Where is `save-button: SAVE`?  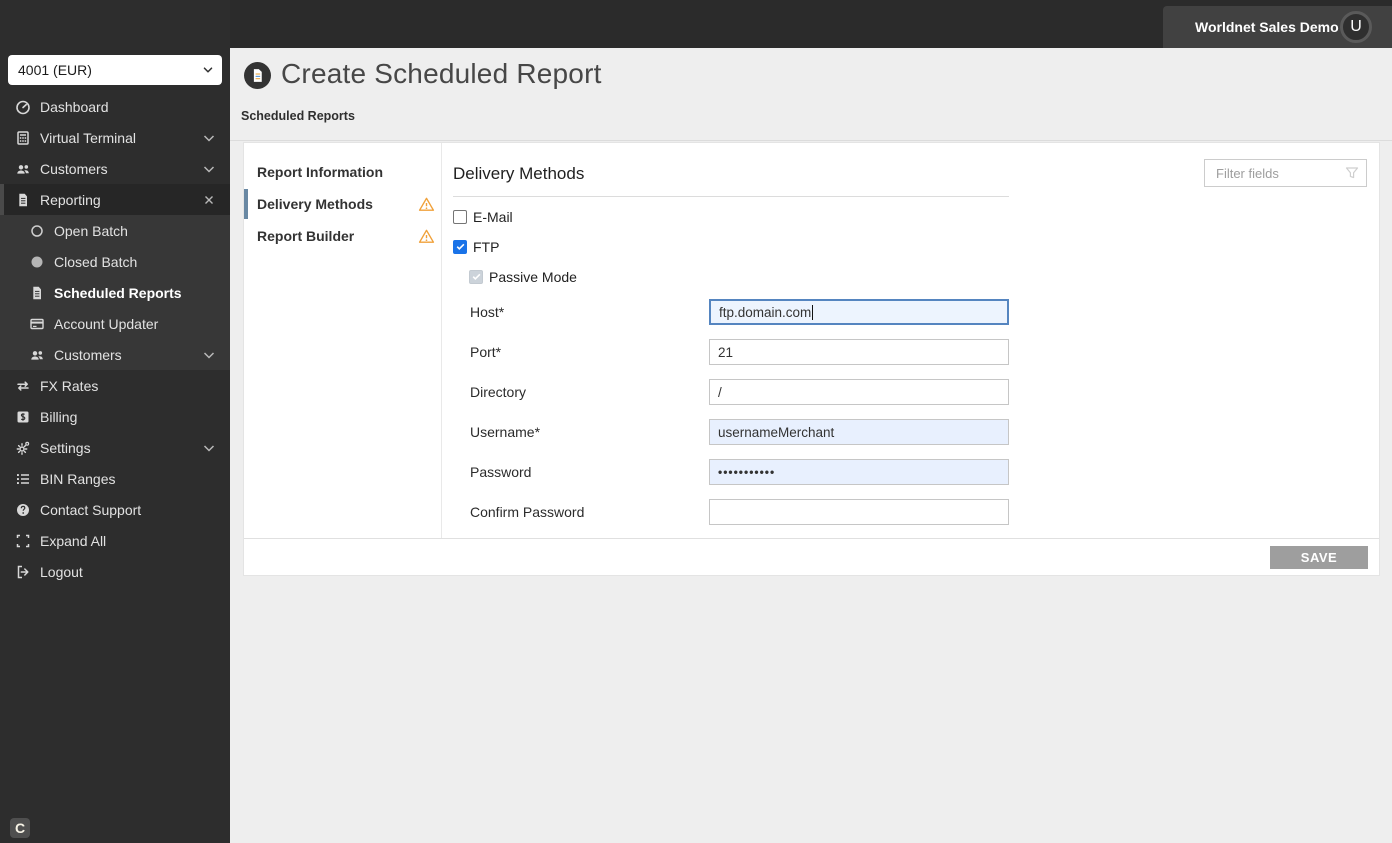 save-button: SAVE is located at coordinates (1319, 557).